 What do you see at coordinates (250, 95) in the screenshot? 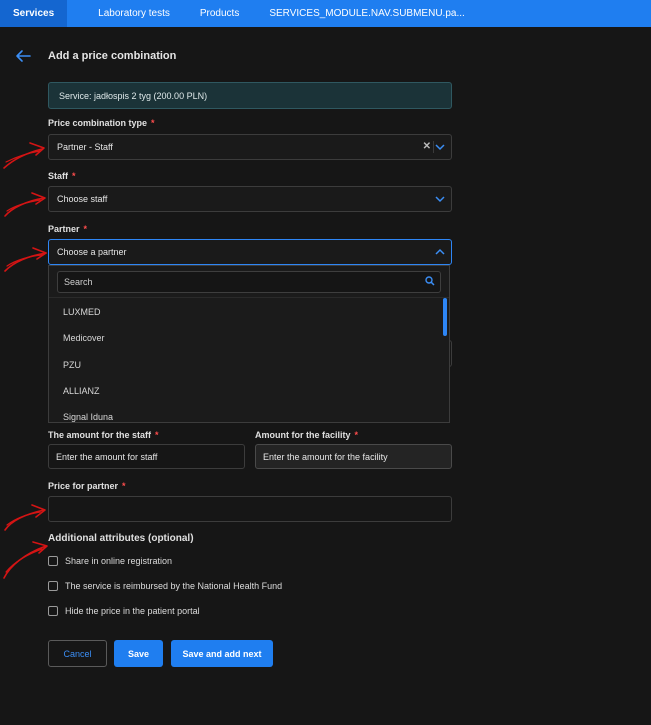
I see `service-info-box: Service: jadłospis 2 tyg (200.00 PLN)` at bounding box center [250, 95].